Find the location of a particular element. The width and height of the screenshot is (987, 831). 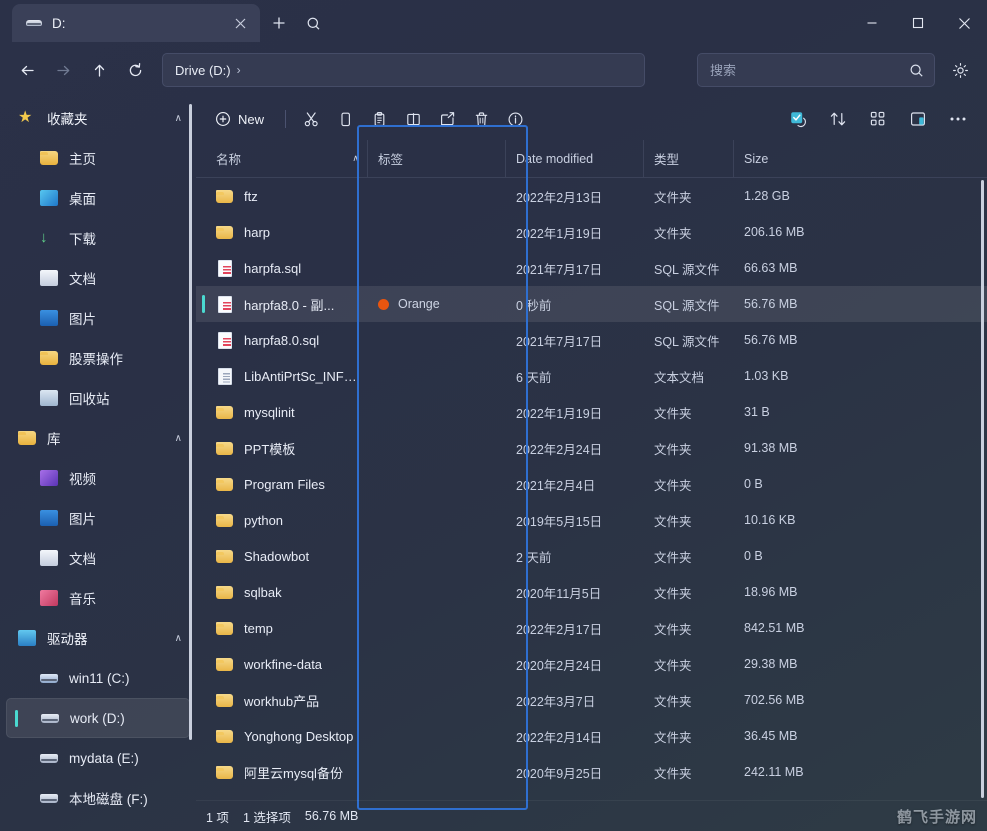

cell-date: 2022年1月19日 is located at coordinates (559, 233).